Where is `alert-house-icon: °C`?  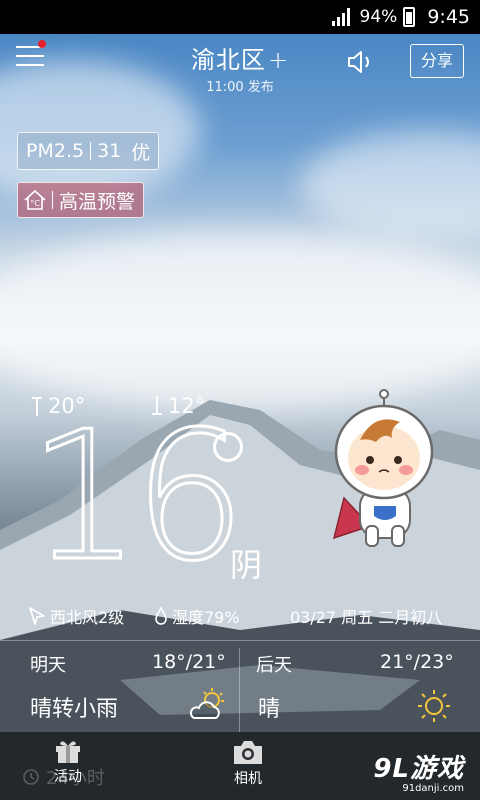 alert-house-icon: °C is located at coordinates (35, 199).